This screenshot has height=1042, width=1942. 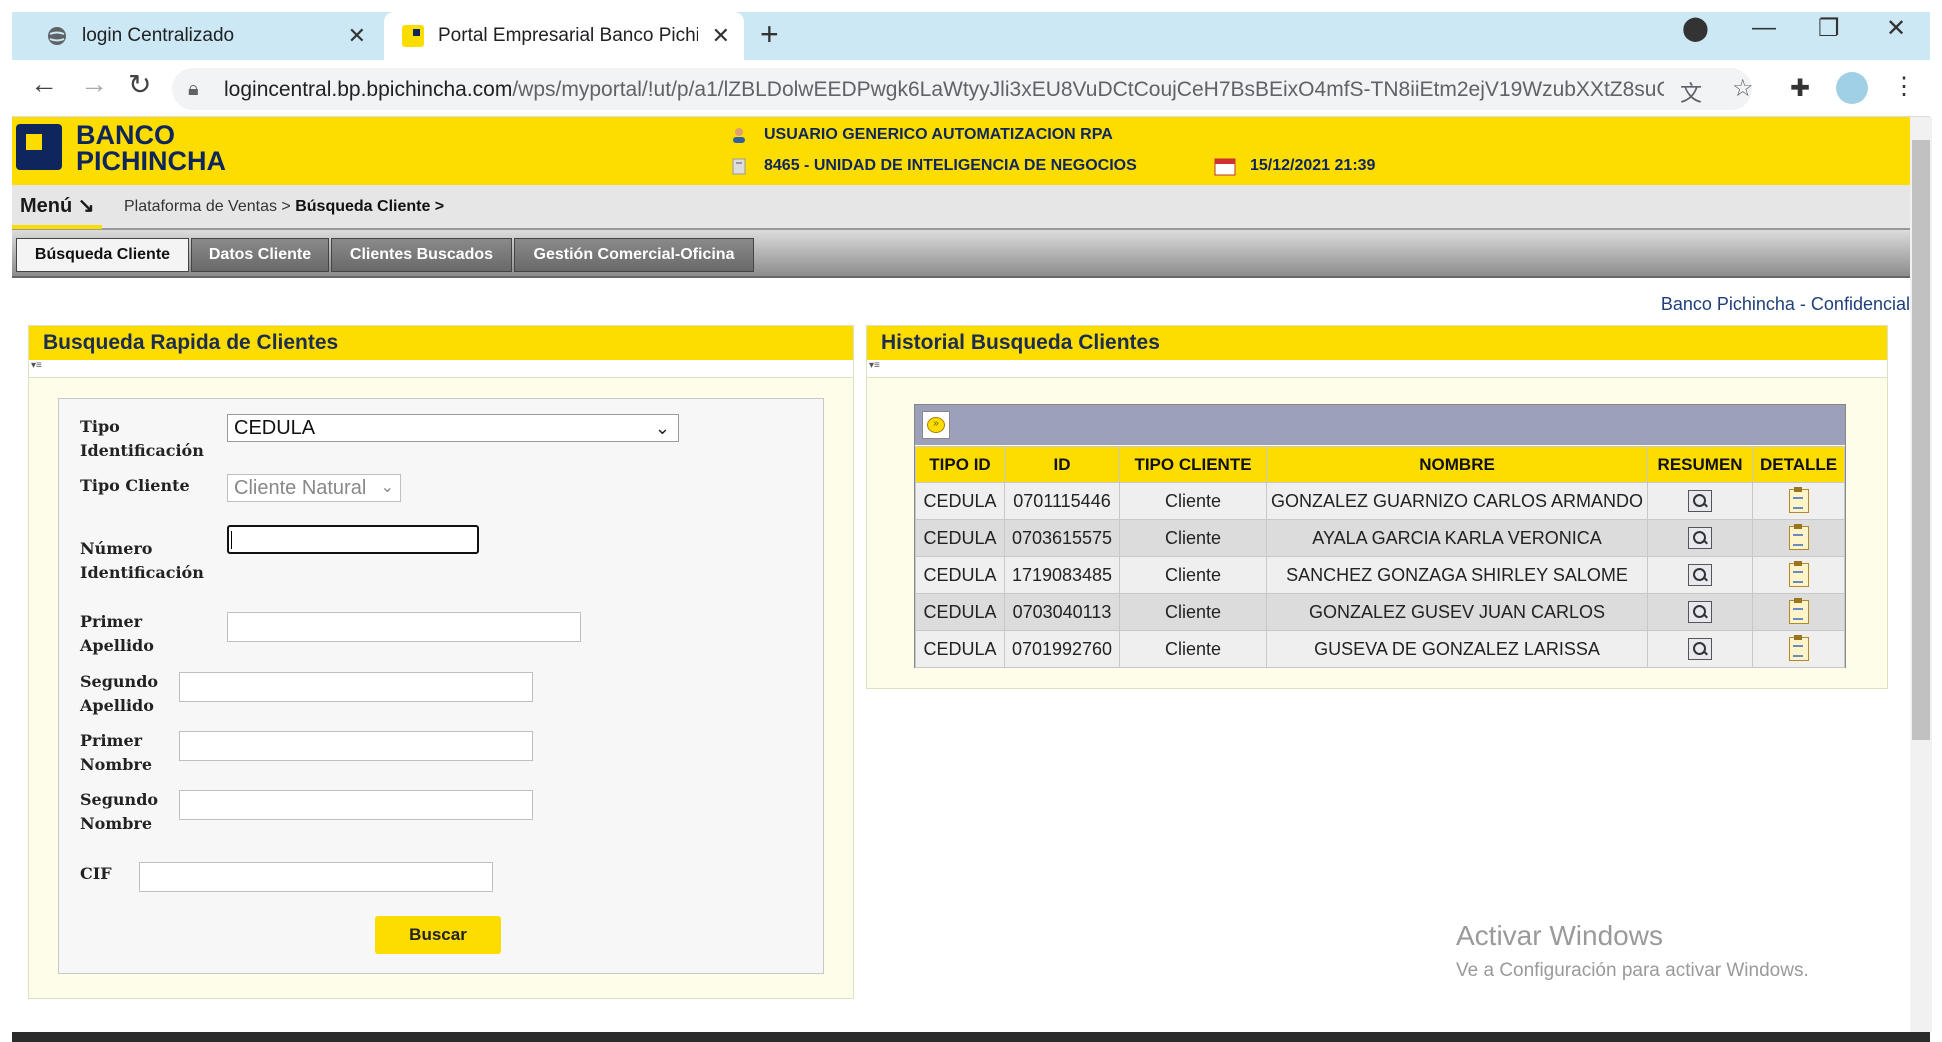 What do you see at coordinates (960, 464) in the screenshot?
I see `col-tipo-id: TIPO ID` at bounding box center [960, 464].